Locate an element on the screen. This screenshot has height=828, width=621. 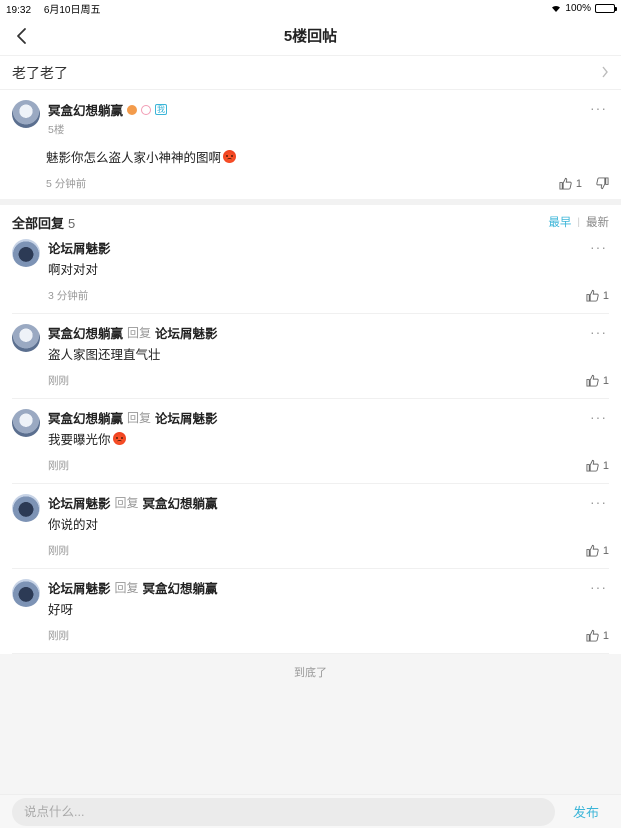
reply-text: 你说的对 is located at coordinates (73, 525).